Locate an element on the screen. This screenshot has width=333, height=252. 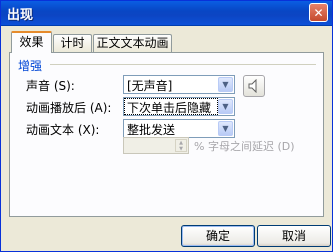
ok-button: 确定 is located at coordinates (218, 236).